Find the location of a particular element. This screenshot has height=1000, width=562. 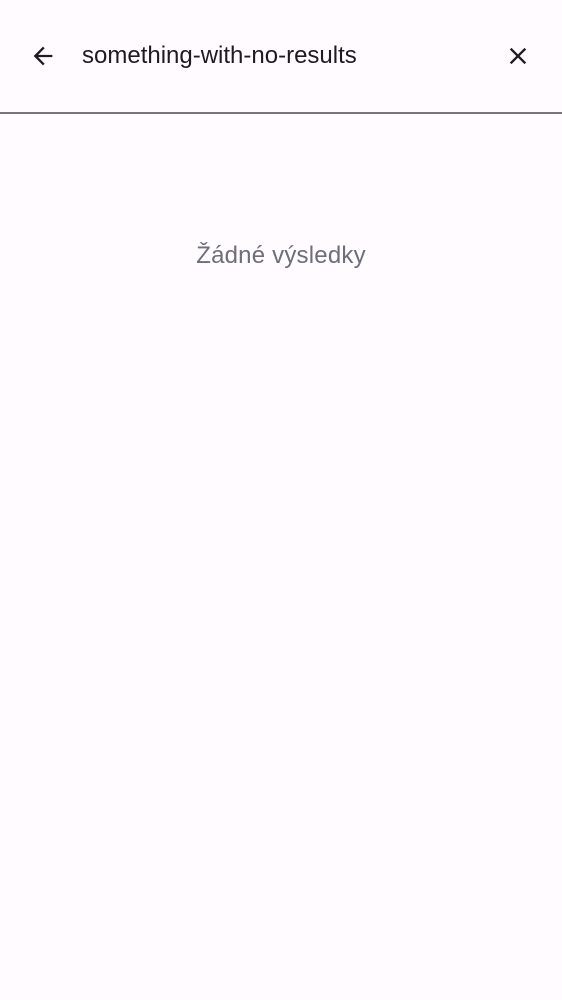

close-icon is located at coordinates (518, 56).